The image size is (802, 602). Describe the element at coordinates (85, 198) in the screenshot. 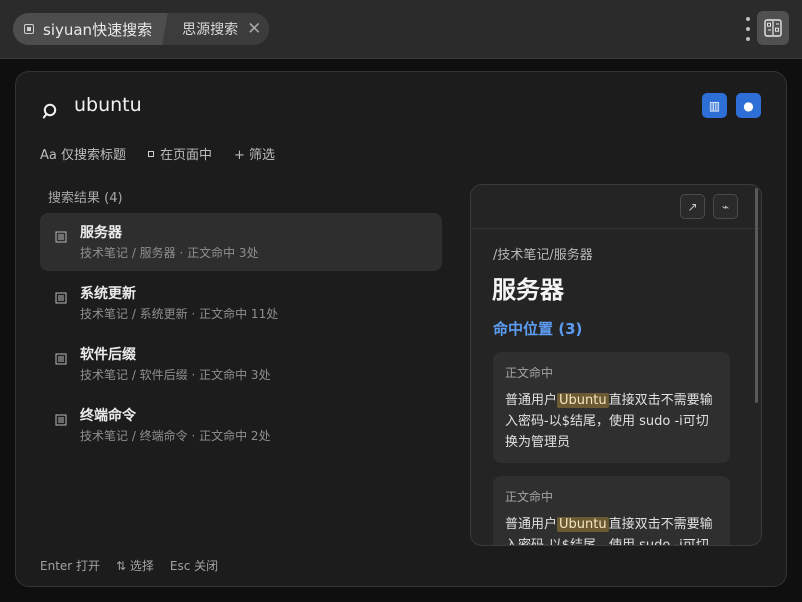

I see `results-header: 搜索结果 (4)` at that location.